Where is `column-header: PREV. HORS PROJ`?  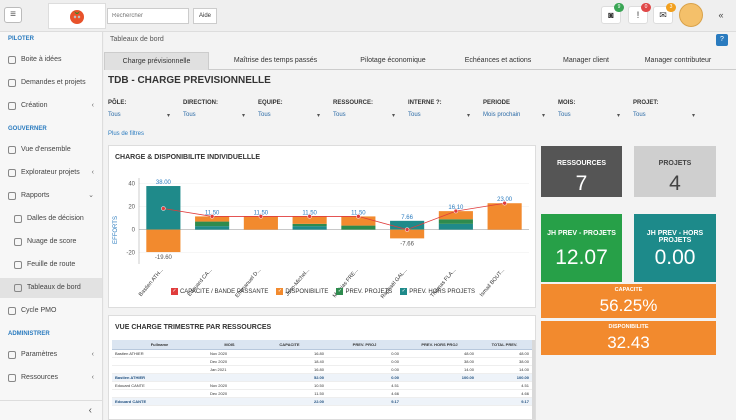 column-header: PREV. HORS PROJ is located at coordinates (439, 345).